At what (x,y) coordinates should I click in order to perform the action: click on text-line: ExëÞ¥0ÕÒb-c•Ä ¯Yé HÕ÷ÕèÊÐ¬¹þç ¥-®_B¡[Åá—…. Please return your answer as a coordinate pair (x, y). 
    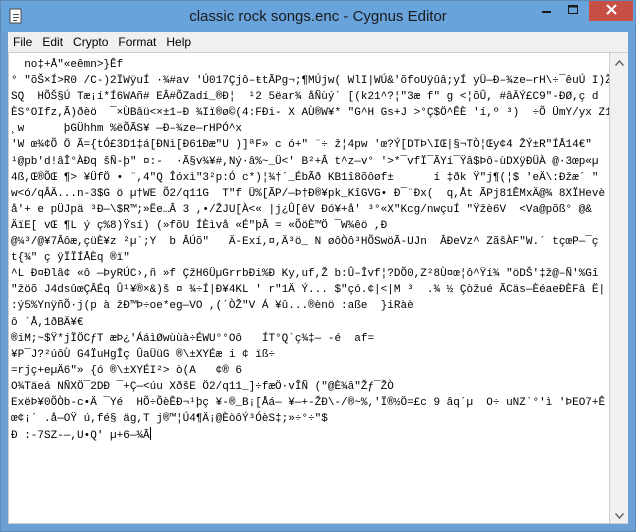
    Looking at the image, I should click on (308, 402).